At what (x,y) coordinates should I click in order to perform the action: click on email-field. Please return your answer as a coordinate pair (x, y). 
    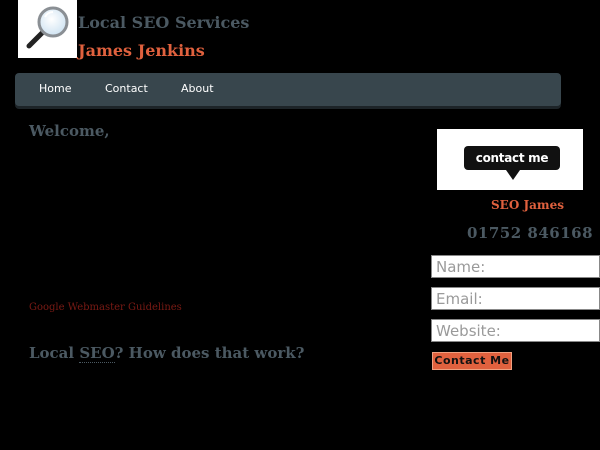
    Looking at the image, I should click on (515, 298).